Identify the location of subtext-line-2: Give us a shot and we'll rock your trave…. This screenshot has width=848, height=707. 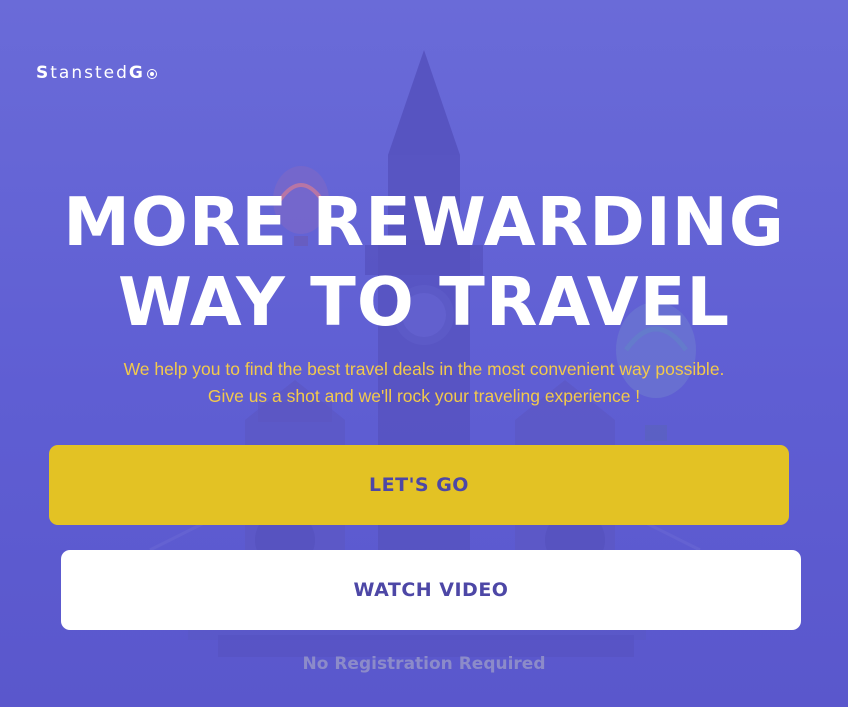
(424, 396).